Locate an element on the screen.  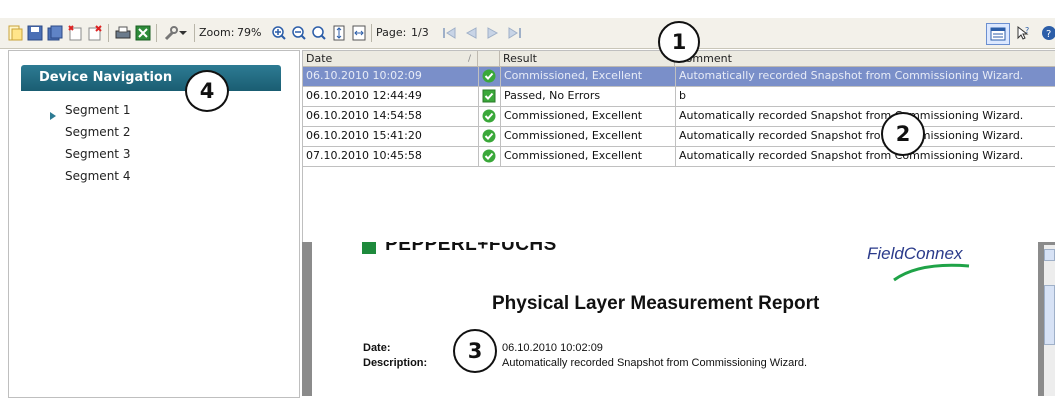
expand-arrow-icon is located at coordinates (53, 115).